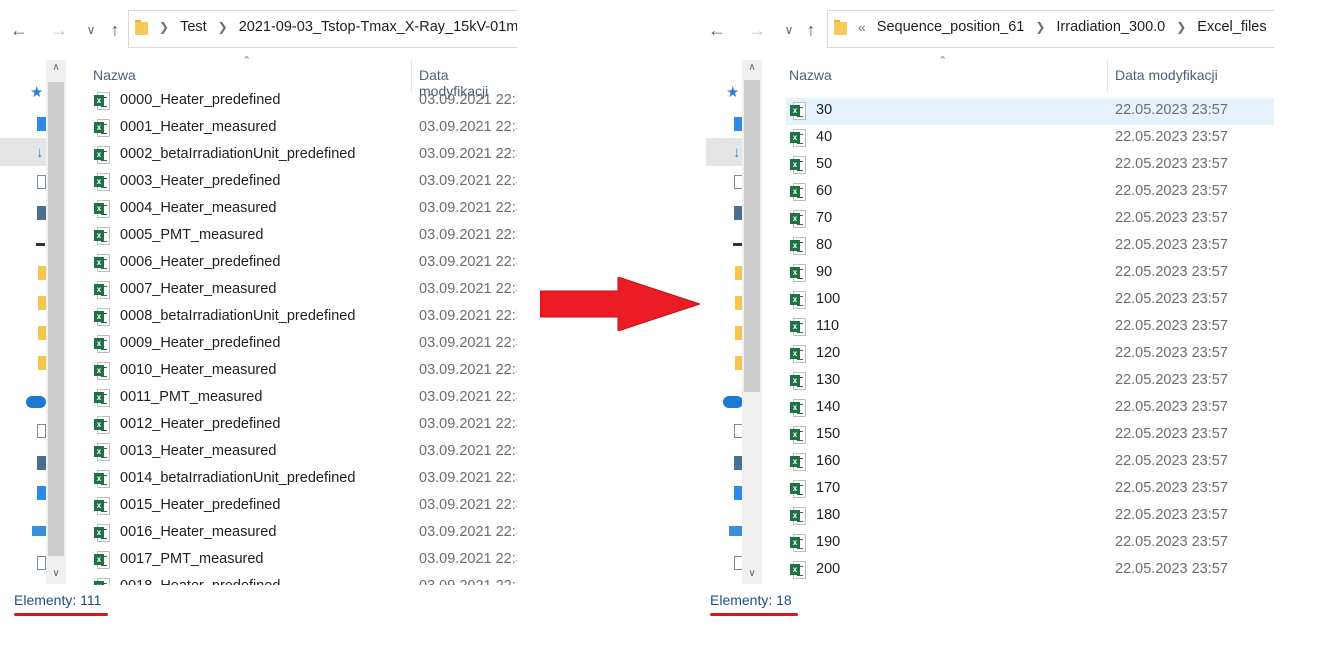  I want to click on file-name: 0006_Heater_predefined, so click(200, 262).